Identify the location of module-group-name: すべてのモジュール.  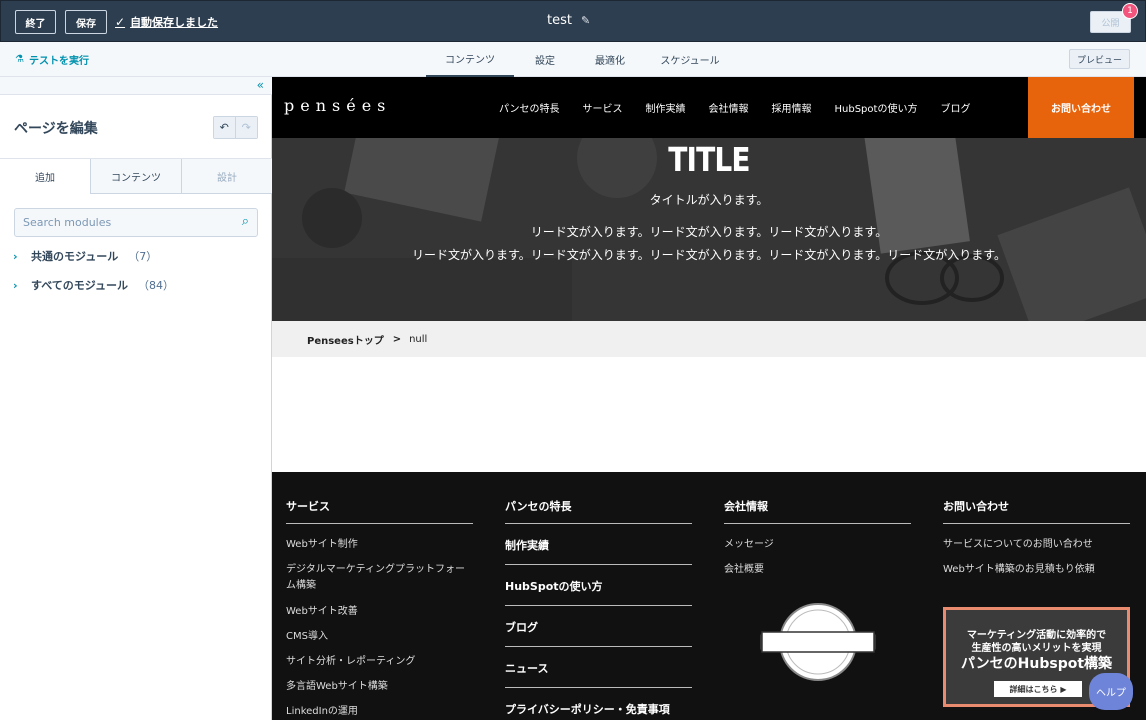
(80, 285).